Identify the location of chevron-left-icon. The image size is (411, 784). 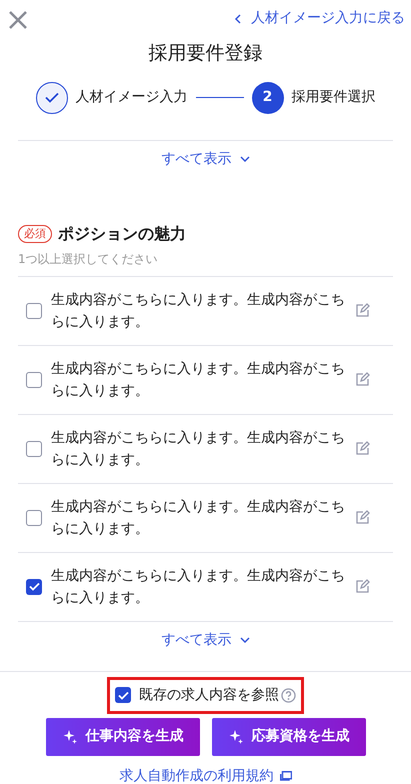
(237, 19).